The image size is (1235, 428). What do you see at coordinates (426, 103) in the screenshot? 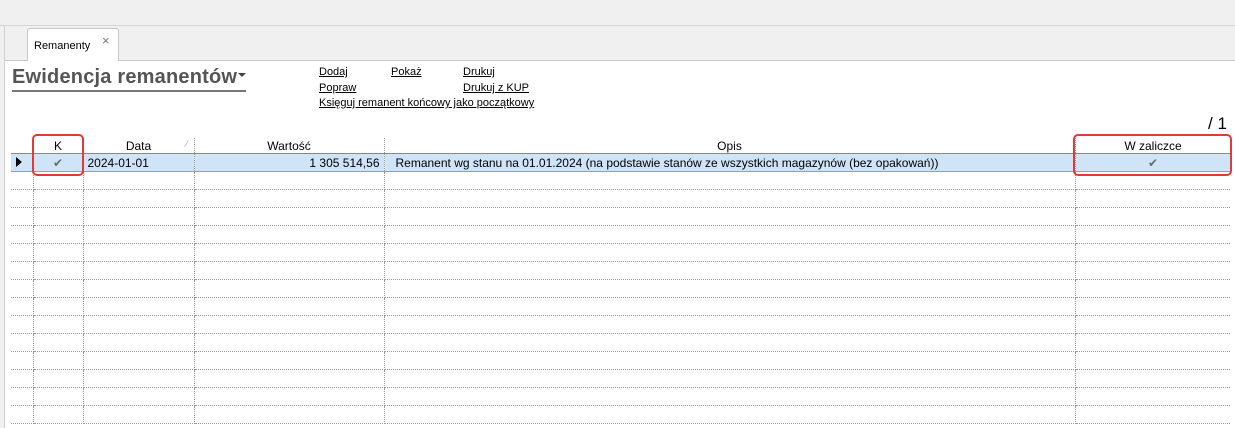
I see `ksieguj-remanent-link: Księguj remanent końcowy jako początkowy` at bounding box center [426, 103].